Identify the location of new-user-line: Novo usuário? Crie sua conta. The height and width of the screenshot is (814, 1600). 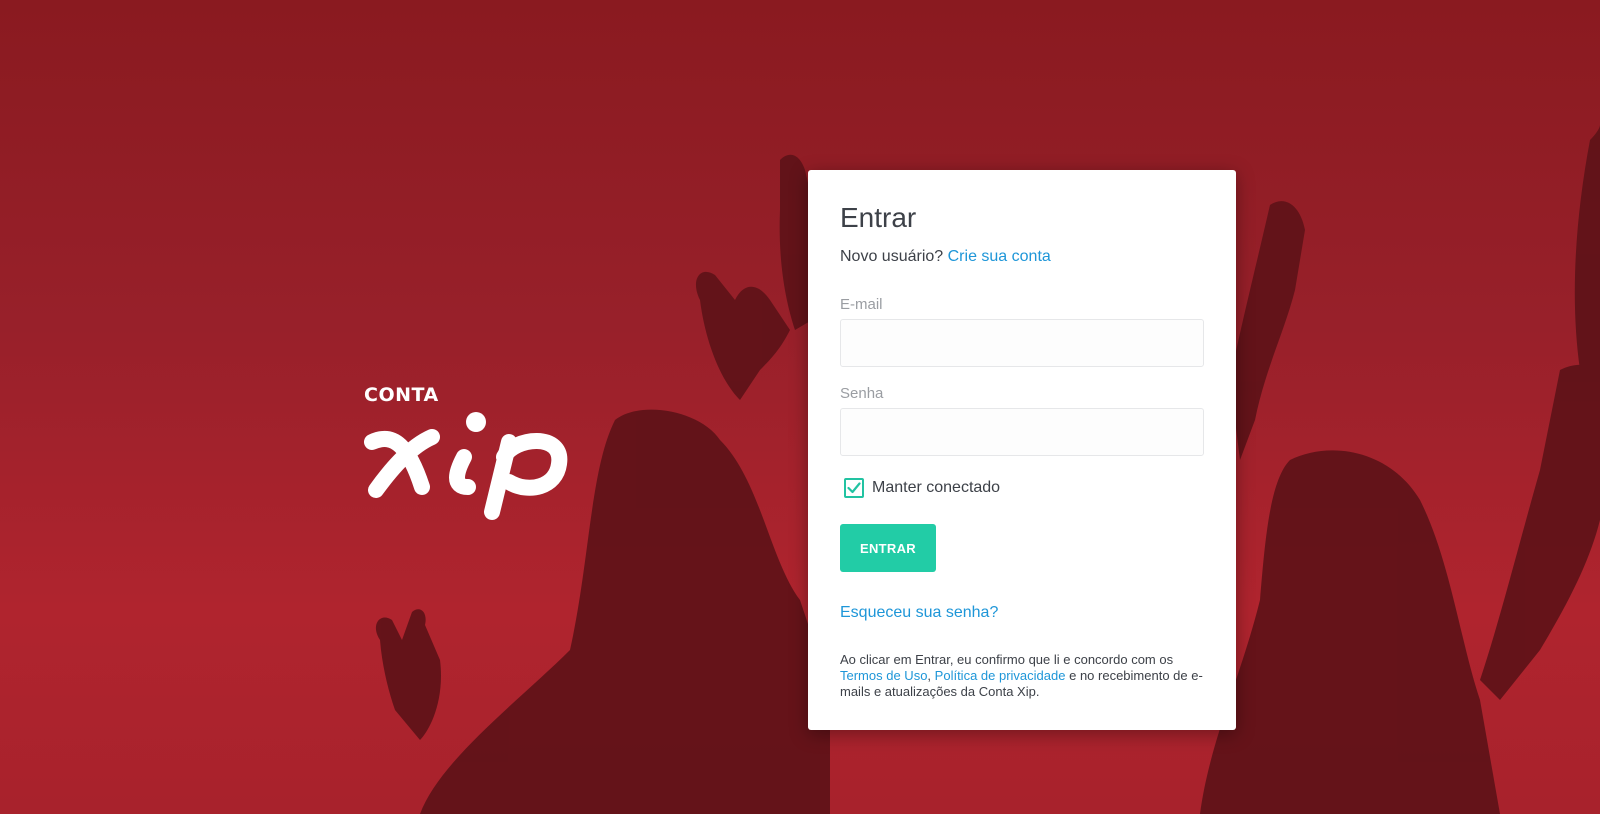
(1022, 257).